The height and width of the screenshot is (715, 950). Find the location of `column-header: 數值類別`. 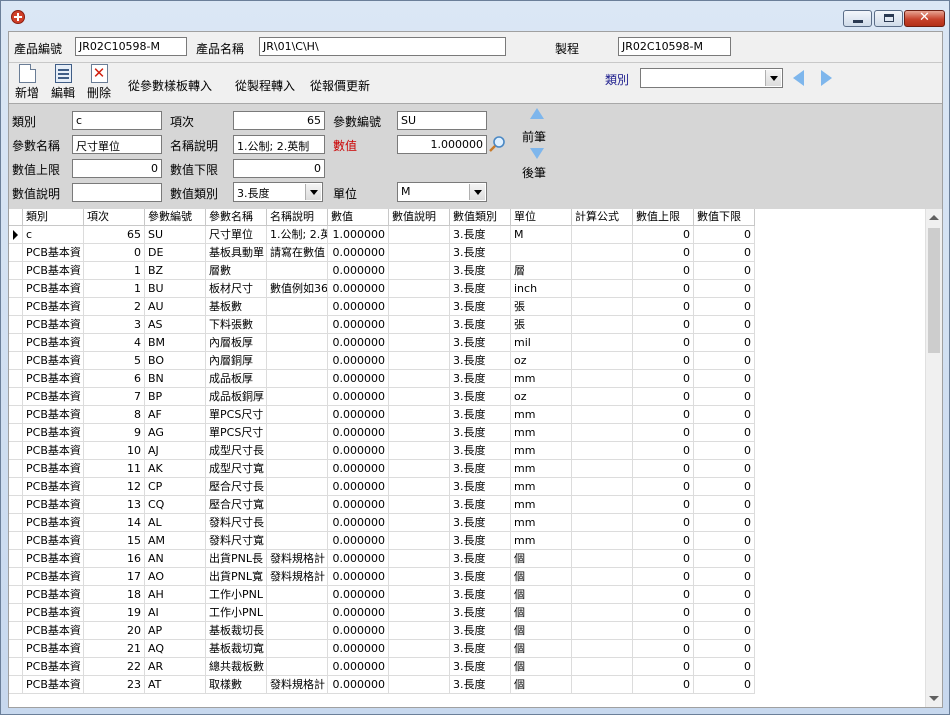

column-header: 數值類別 is located at coordinates (480, 217).